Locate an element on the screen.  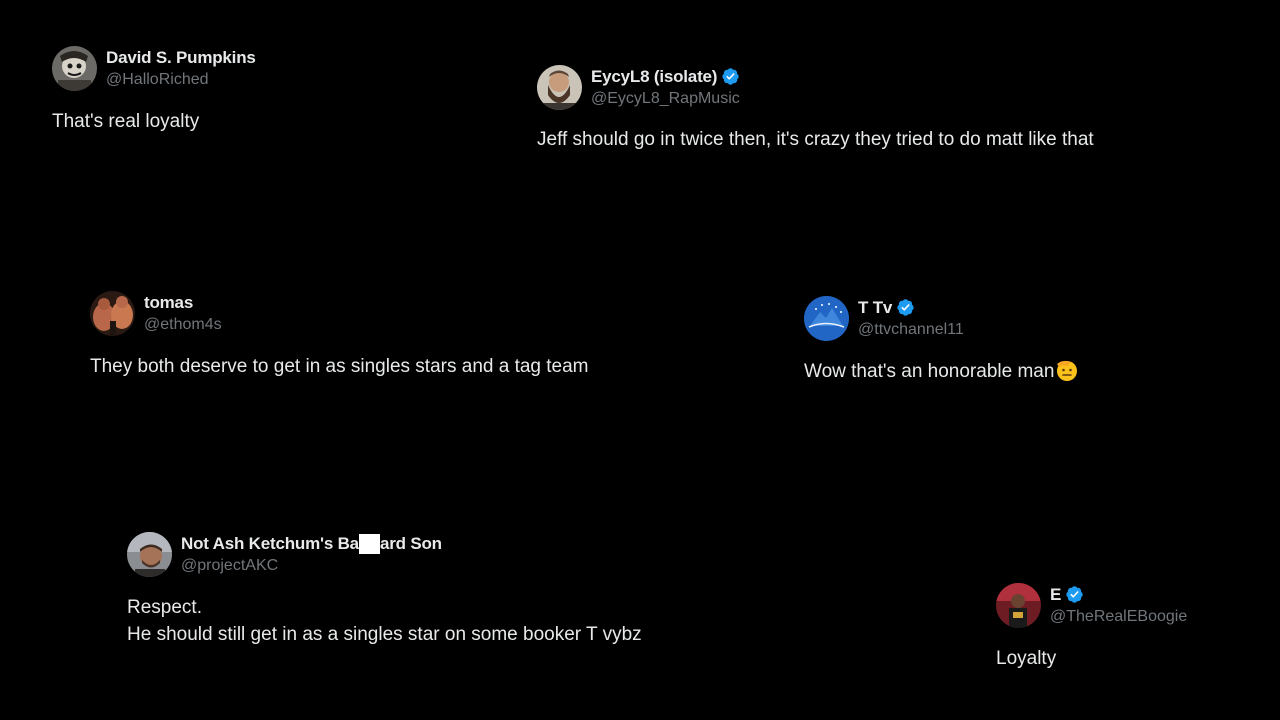
tweet-user-info: EycyL8 (isolate) @EycyL8_RapMusic is located at coordinates (665, 88).